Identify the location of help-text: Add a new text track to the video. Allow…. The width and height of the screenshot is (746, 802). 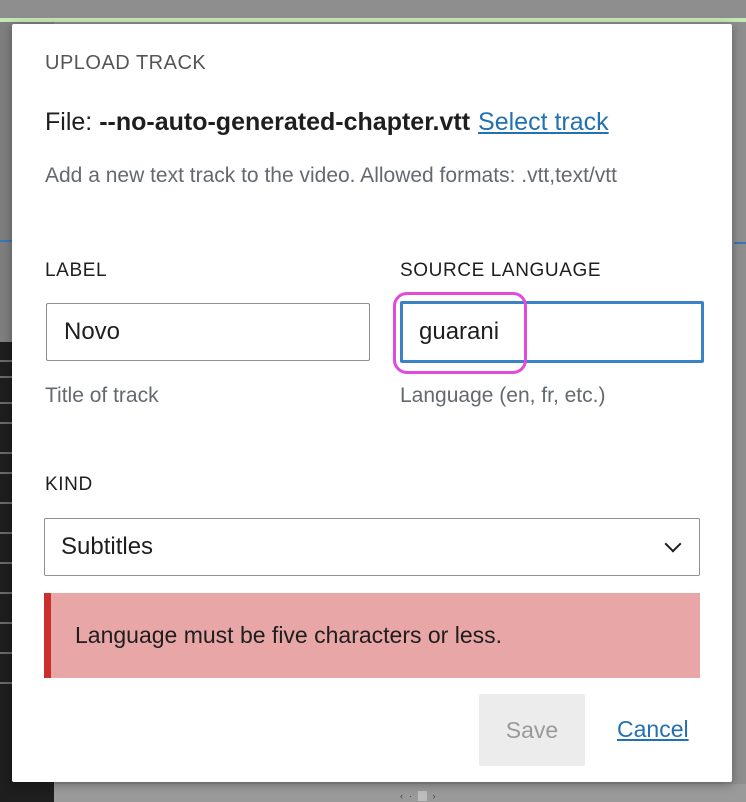
(331, 175).